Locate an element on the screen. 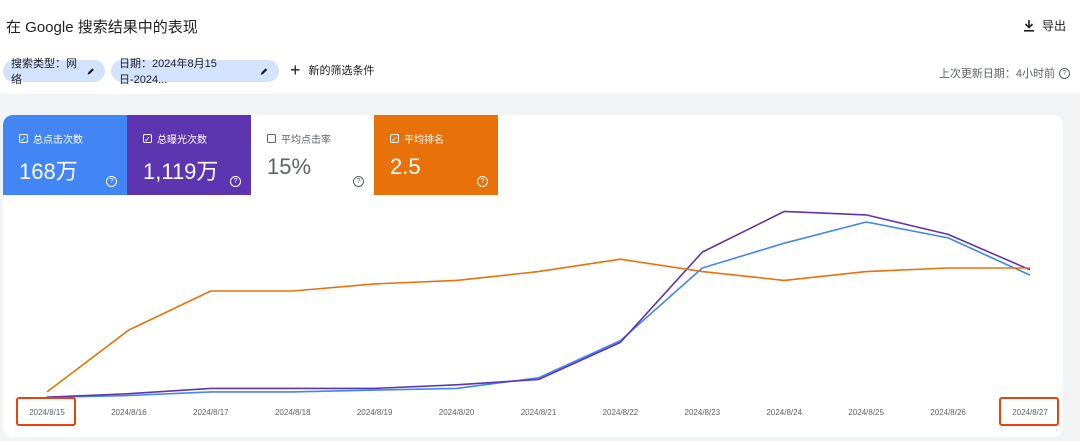  add-filter-label: 新的筛选条件 is located at coordinates (341, 71).